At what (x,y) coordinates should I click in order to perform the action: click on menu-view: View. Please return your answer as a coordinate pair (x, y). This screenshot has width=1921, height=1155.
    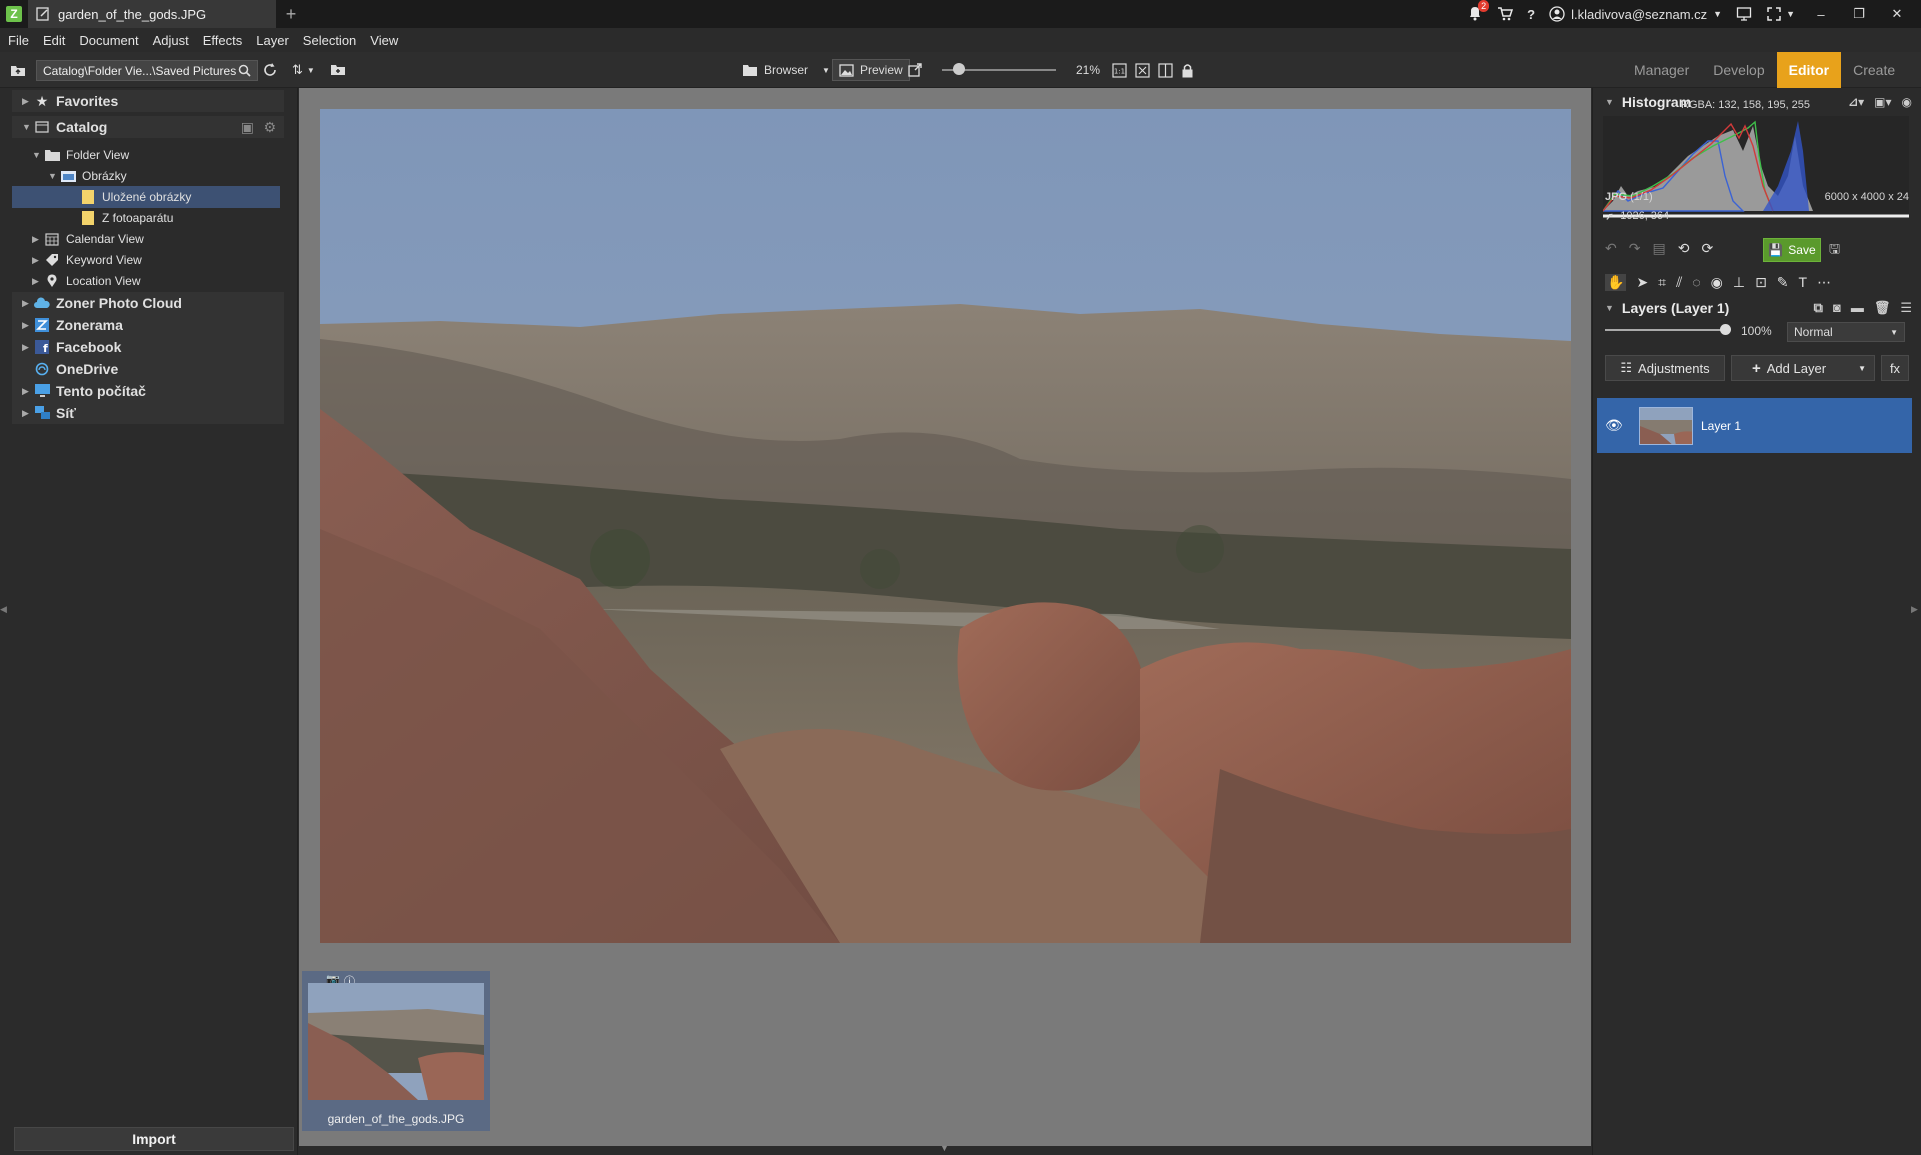
    Looking at the image, I should click on (384, 40).